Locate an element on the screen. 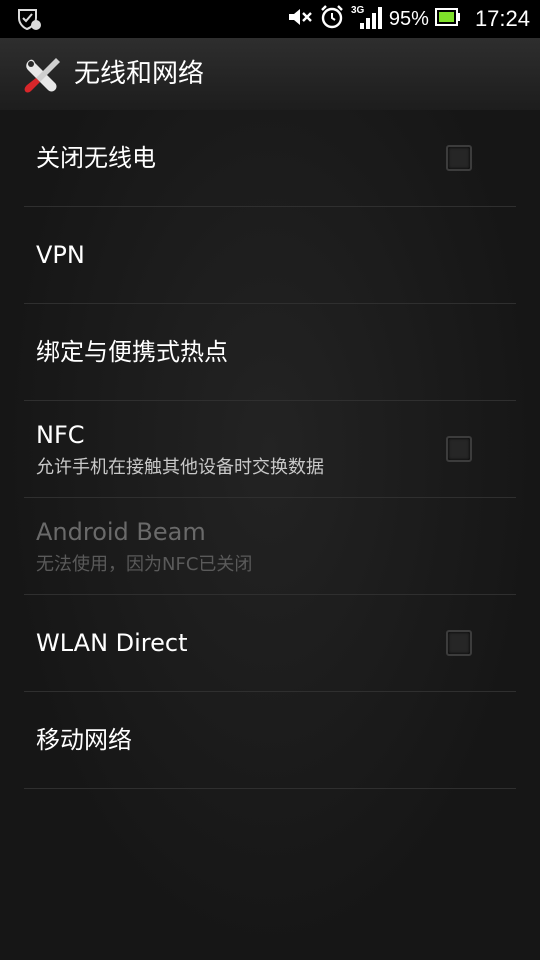  signal-3g-icon: 3G is located at coordinates (367, 19).